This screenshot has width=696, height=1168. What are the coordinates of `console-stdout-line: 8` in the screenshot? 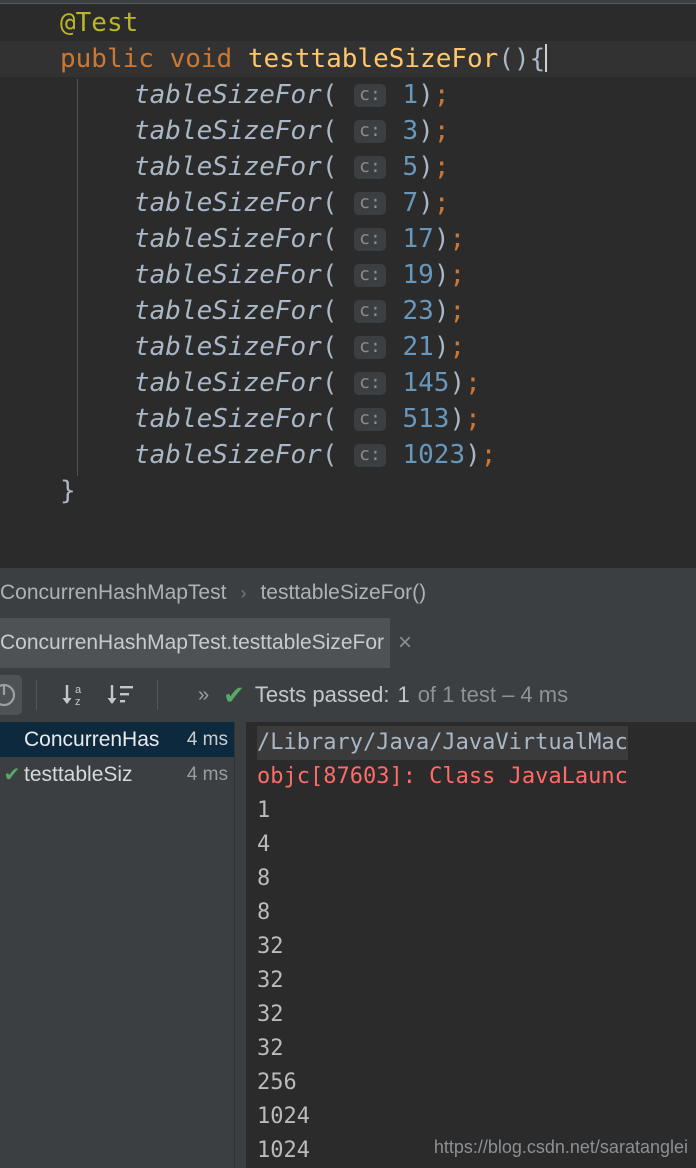 It's located at (264, 878).